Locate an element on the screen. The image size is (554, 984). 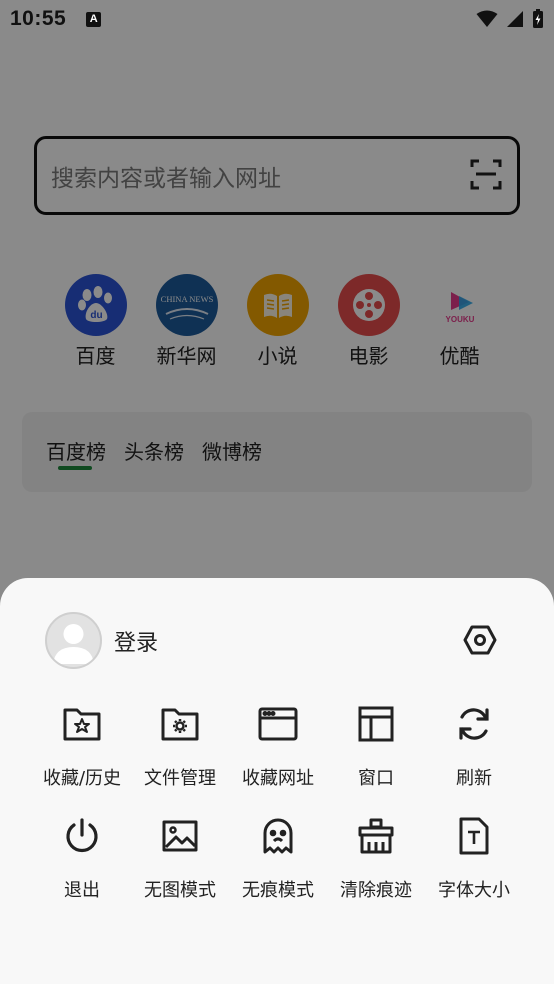
menu-item-refresh: 刷新 is located at coordinates (474, 746).